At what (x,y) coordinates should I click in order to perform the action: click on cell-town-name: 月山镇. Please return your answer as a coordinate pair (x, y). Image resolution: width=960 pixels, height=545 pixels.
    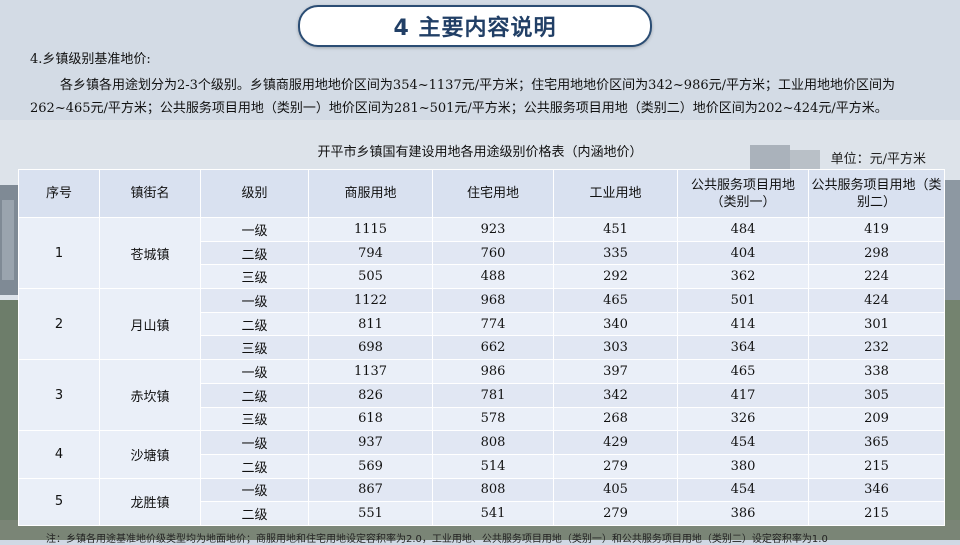
    Looking at the image, I should click on (150, 324).